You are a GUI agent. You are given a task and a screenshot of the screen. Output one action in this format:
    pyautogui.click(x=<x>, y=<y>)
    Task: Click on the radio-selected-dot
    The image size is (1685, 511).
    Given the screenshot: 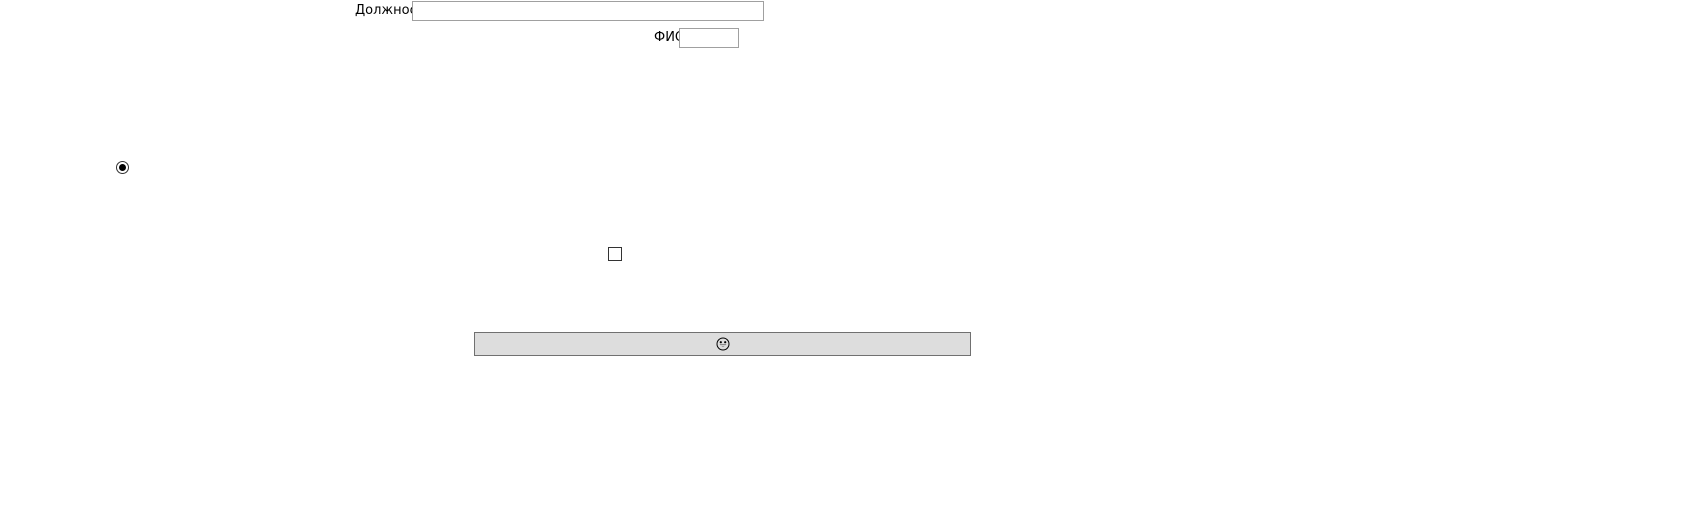 What is the action you would take?
    pyautogui.click(x=122, y=167)
    